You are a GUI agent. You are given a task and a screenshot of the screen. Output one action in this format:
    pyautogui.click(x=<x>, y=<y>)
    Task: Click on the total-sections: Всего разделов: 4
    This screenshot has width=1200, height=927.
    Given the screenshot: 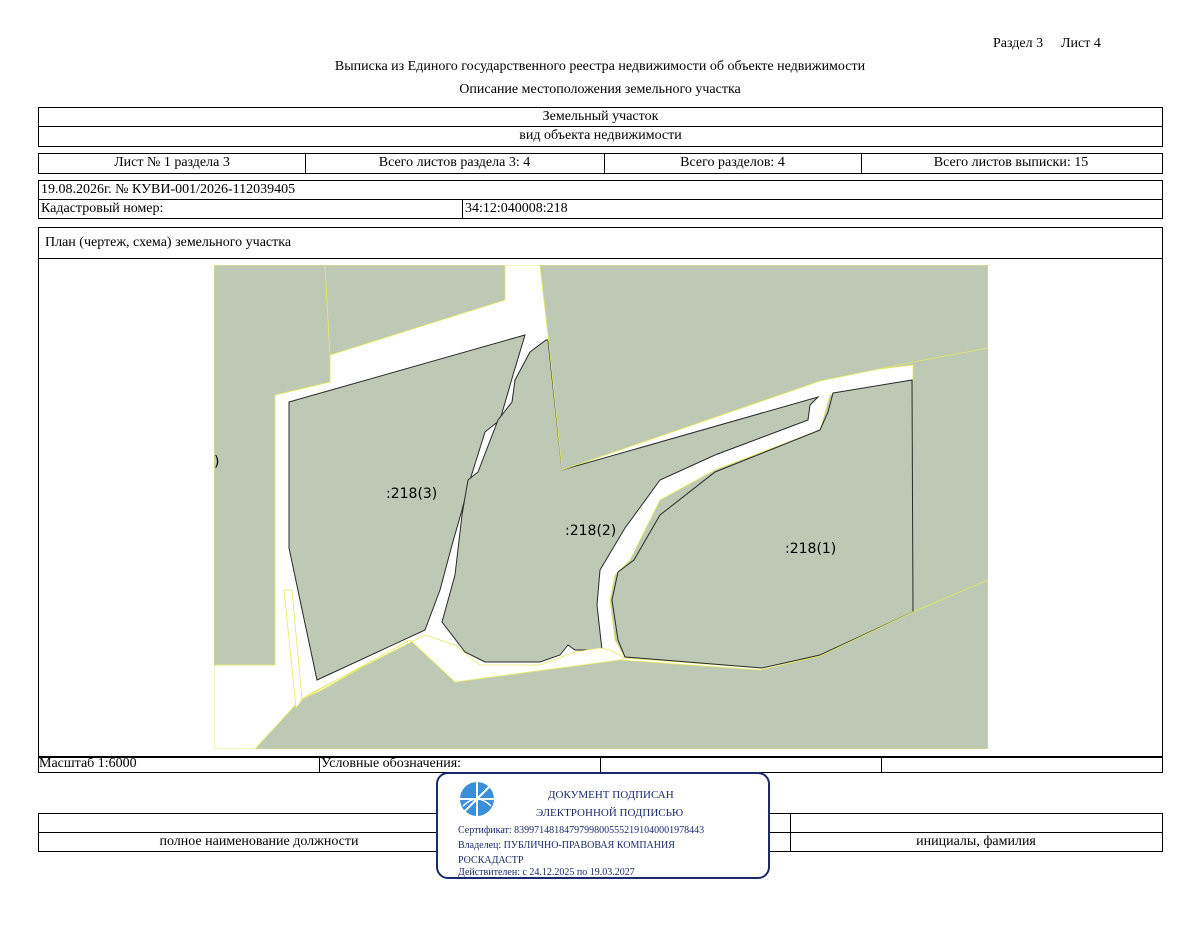 What is the action you would take?
    pyautogui.click(x=732, y=162)
    